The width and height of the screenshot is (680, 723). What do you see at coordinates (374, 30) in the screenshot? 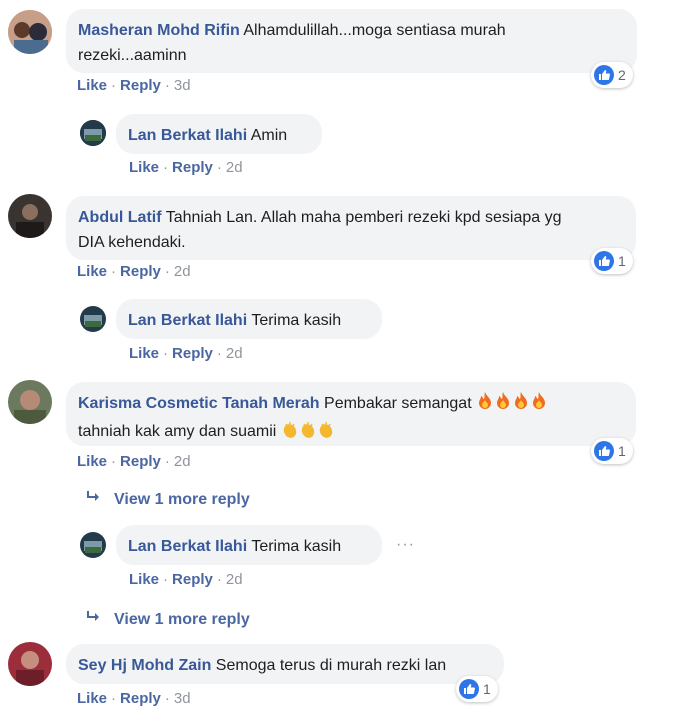
I see `comment-text: Alhamdulillah...moga sentiasa murah` at bounding box center [374, 30].